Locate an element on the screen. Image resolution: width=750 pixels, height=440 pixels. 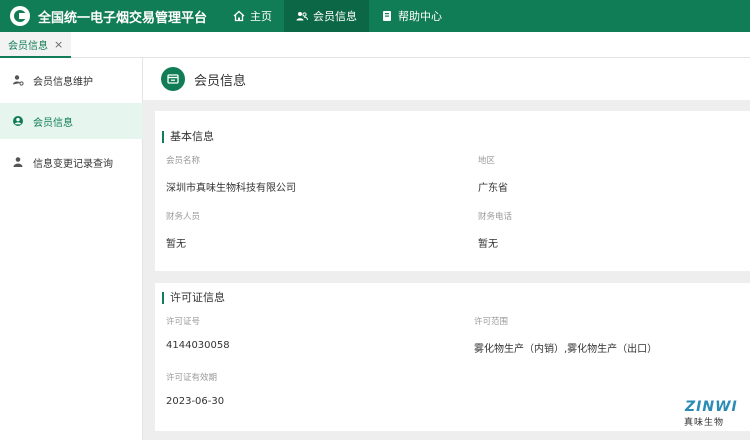
sidebar-item-member-maintenance: 会员信息维护 is located at coordinates (71, 80).